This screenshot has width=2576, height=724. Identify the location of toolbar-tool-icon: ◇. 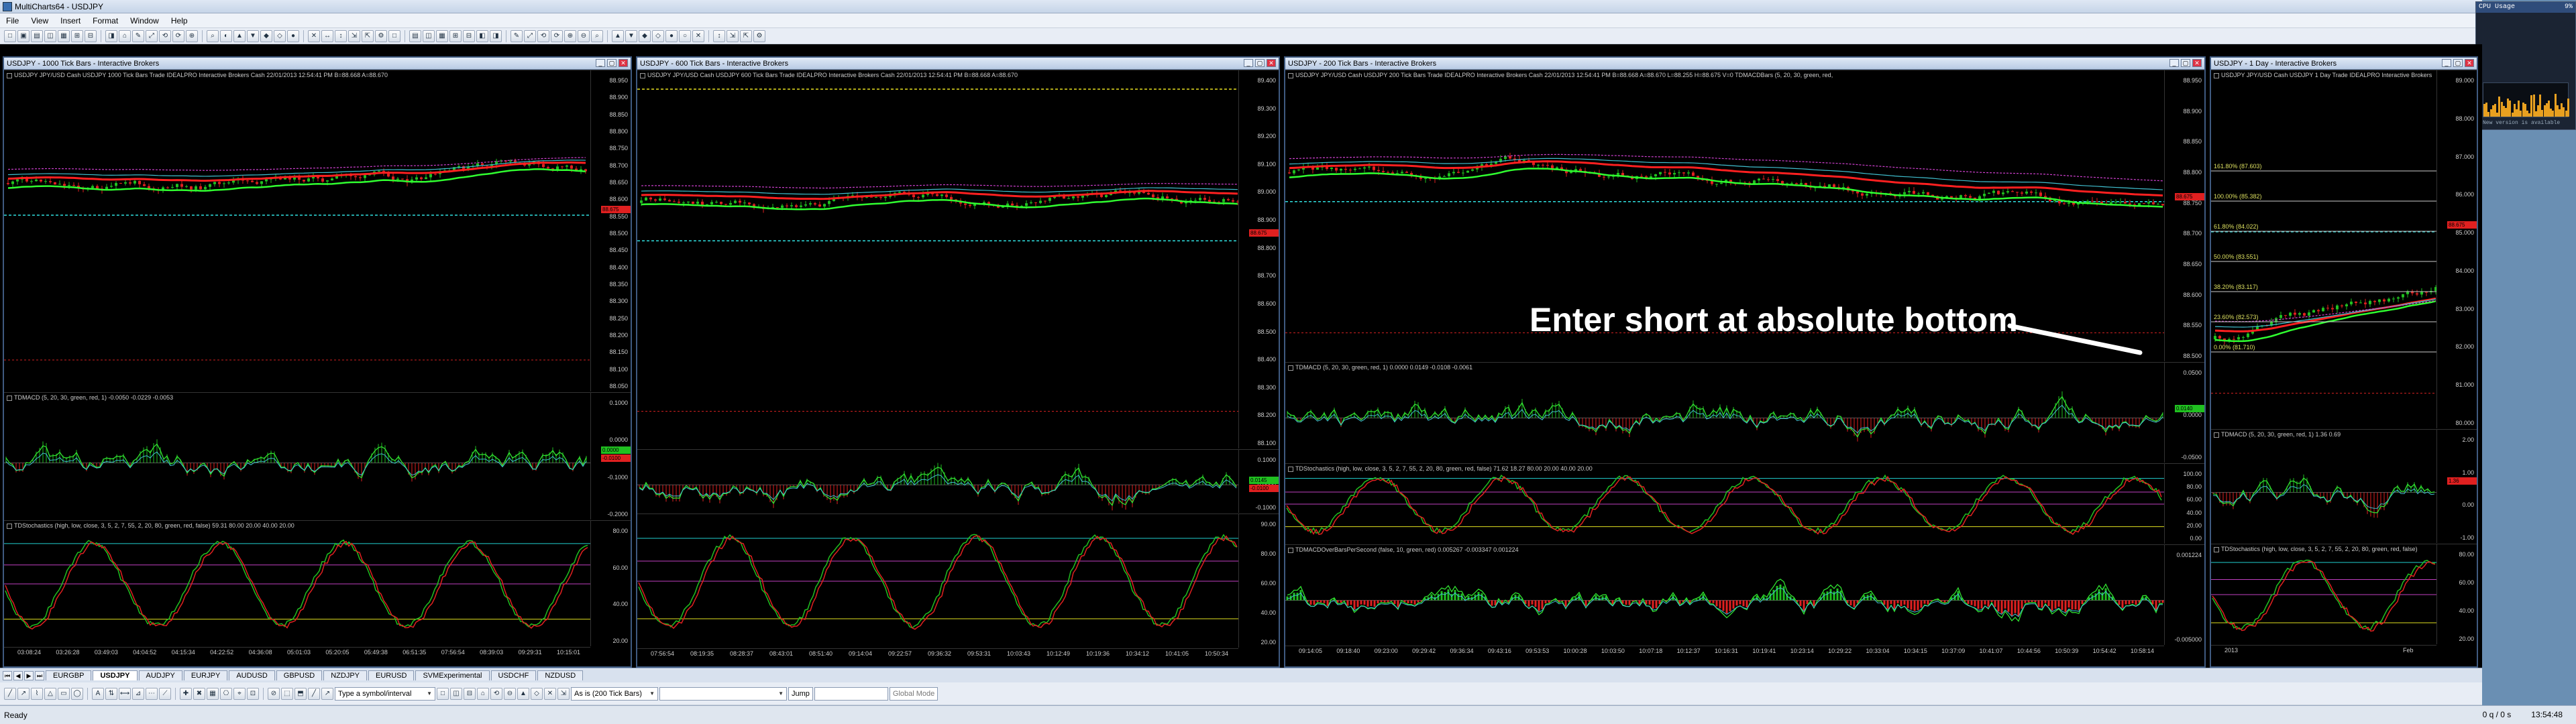
(280, 35).